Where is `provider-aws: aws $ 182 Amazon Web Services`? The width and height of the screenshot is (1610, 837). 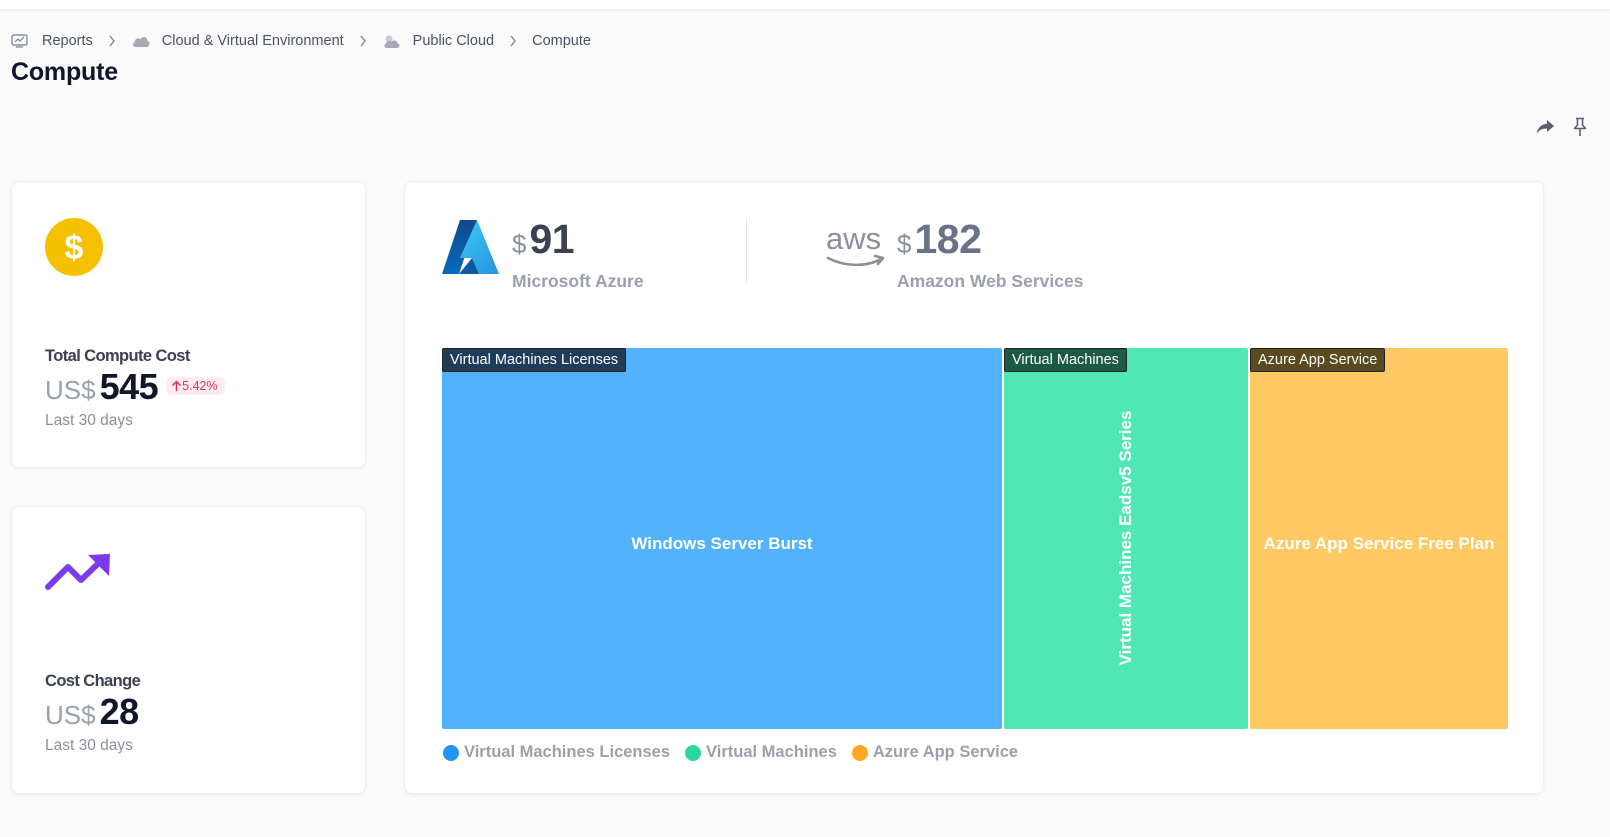 provider-aws: aws $ 182 Amazon Web Services is located at coordinates (975, 256).